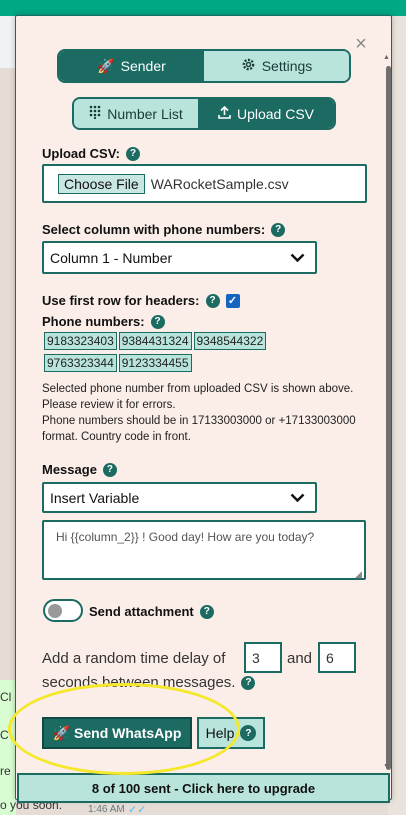 Image resolution: width=406 pixels, height=815 pixels. I want to click on label-text: Send attachment, so click(141, 611).